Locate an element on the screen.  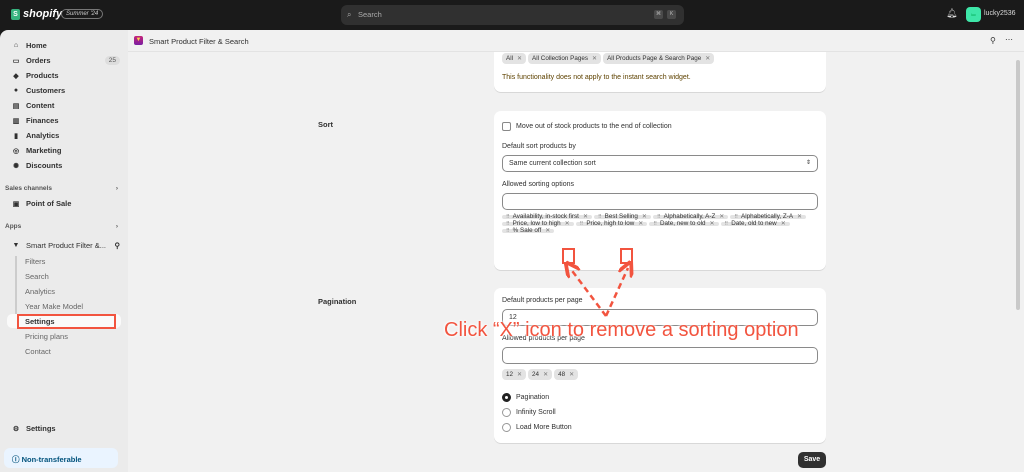
arrow-left is located at coordinates (588, 292).